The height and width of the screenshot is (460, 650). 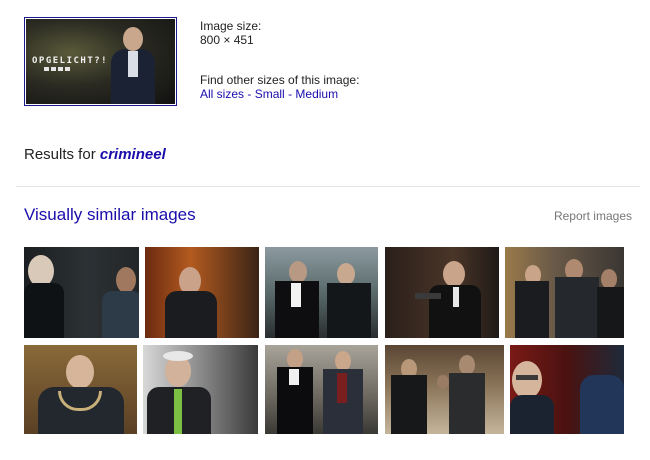 What do you see at coordinates (133, 154) in the screenshot?
I see `results-query-link: crimineel` at bounding box center [133, 154].